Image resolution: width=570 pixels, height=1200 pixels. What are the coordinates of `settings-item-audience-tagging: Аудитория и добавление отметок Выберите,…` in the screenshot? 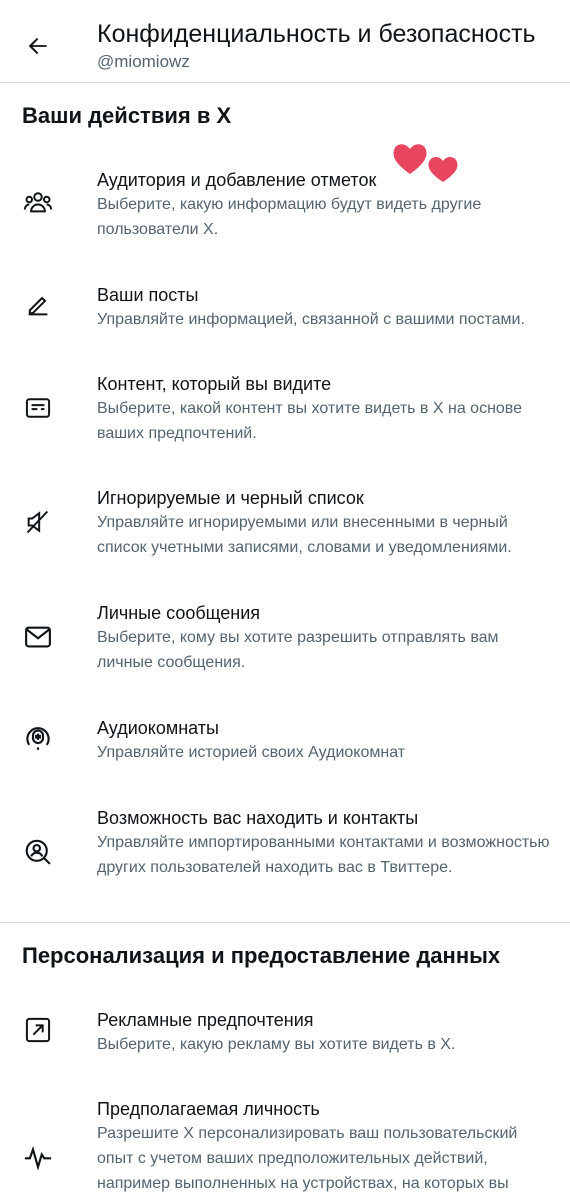 It's located at (285, 204).